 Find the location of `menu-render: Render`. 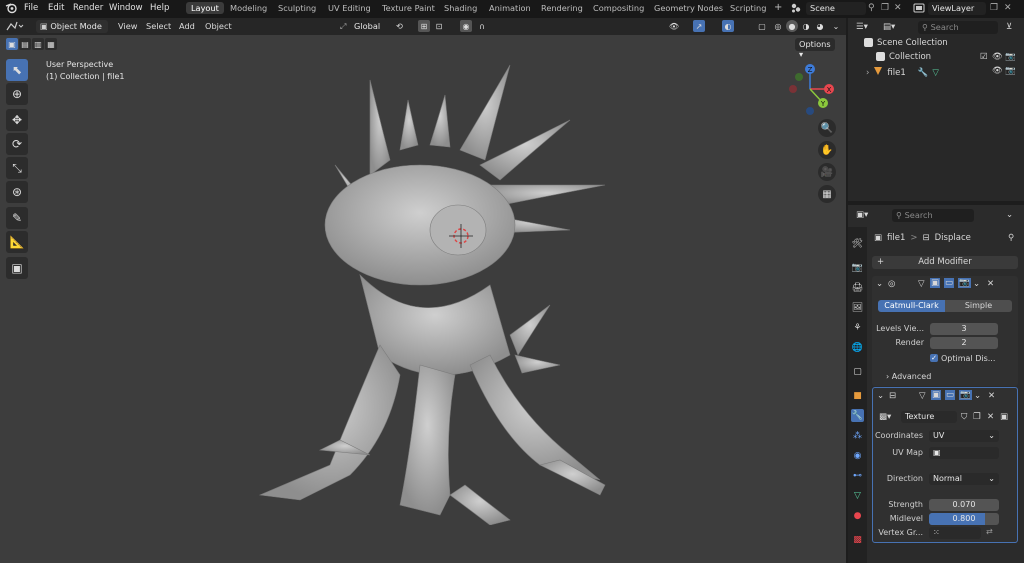

menu-render: Render is located at coordinates (88, 8).